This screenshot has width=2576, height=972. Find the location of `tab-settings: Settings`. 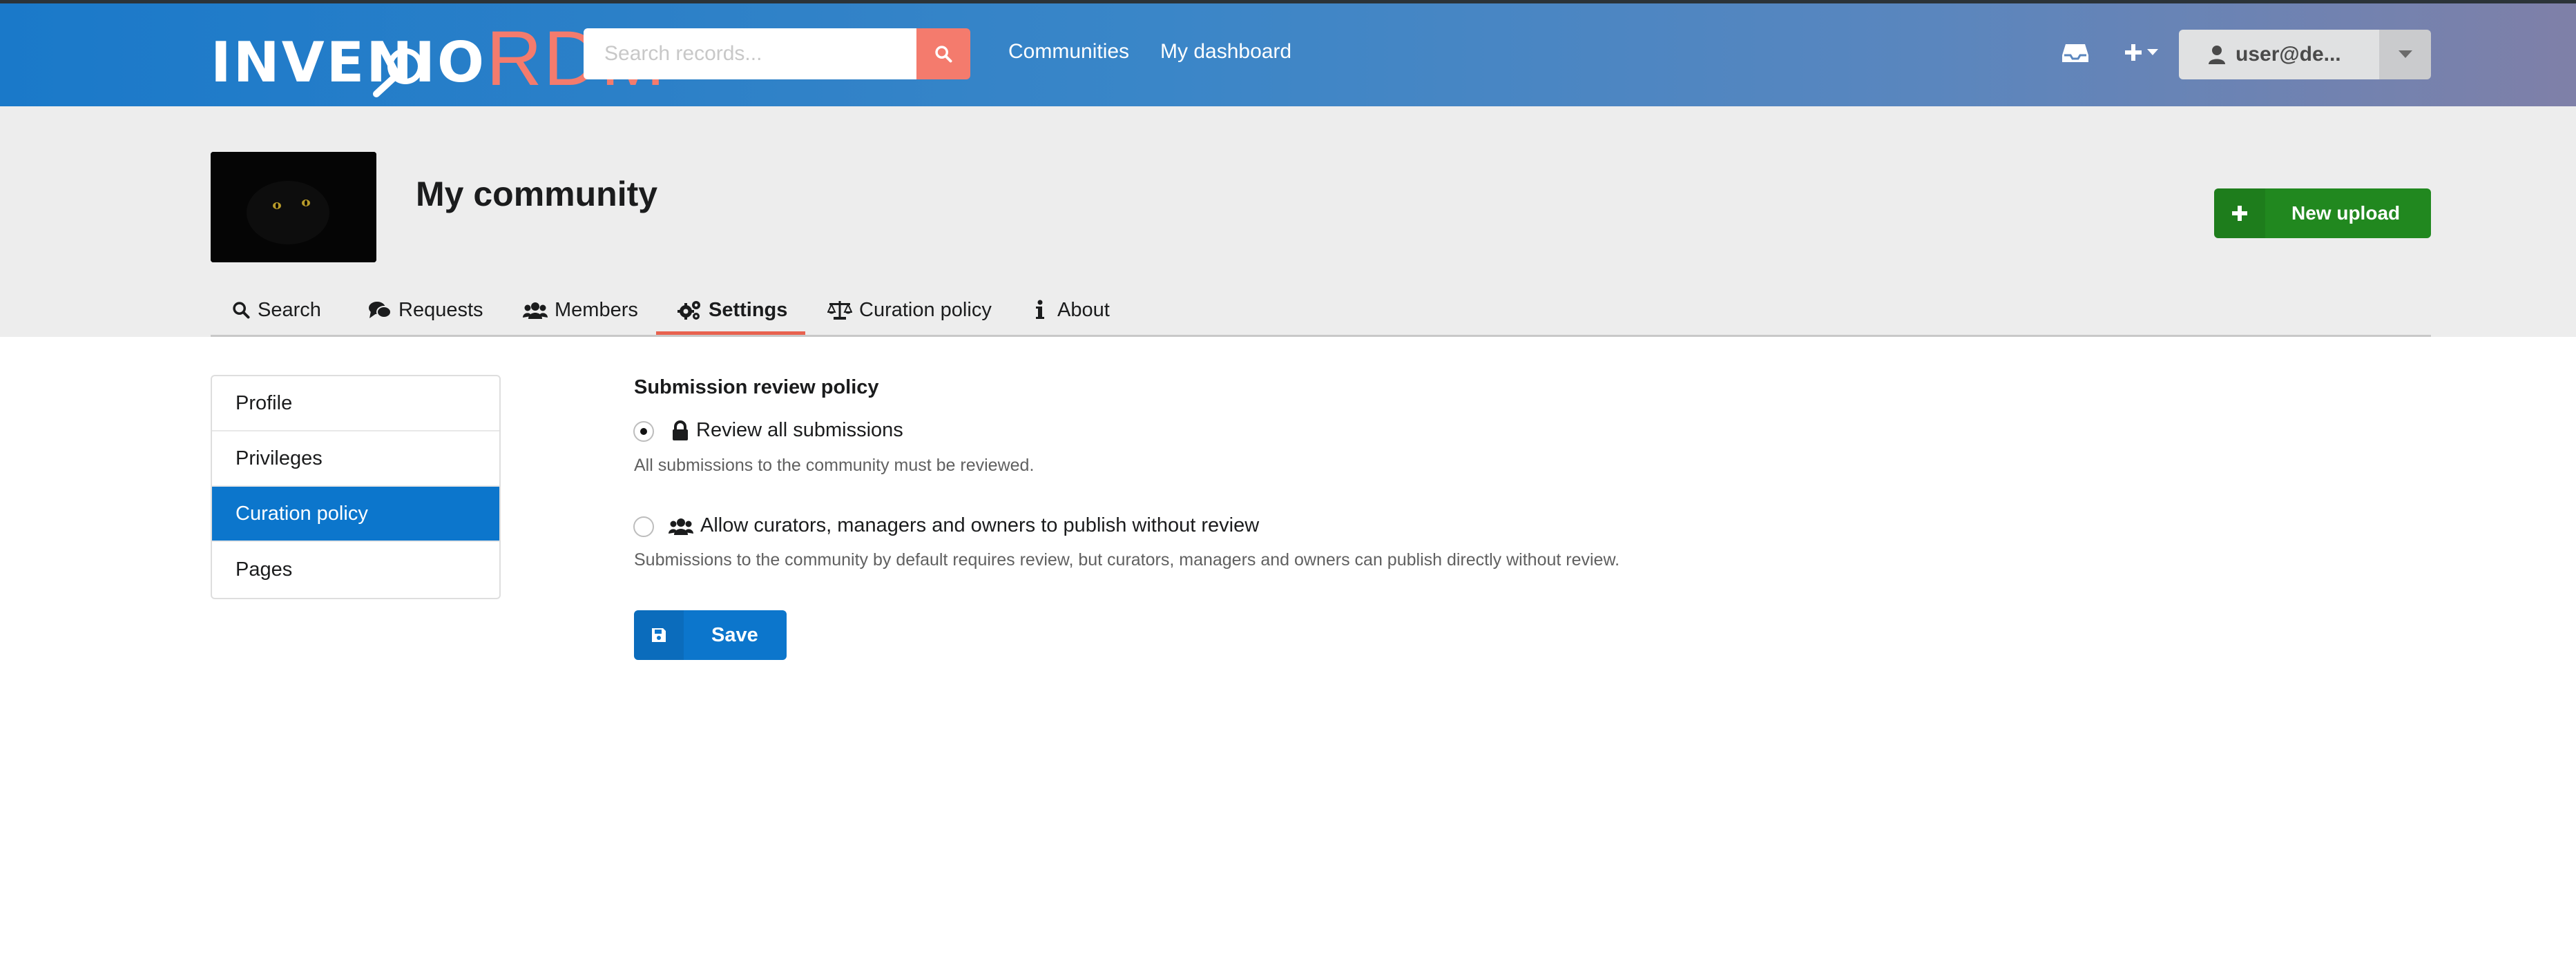

tab-settings: Settings is located at coordinates (732, 310).